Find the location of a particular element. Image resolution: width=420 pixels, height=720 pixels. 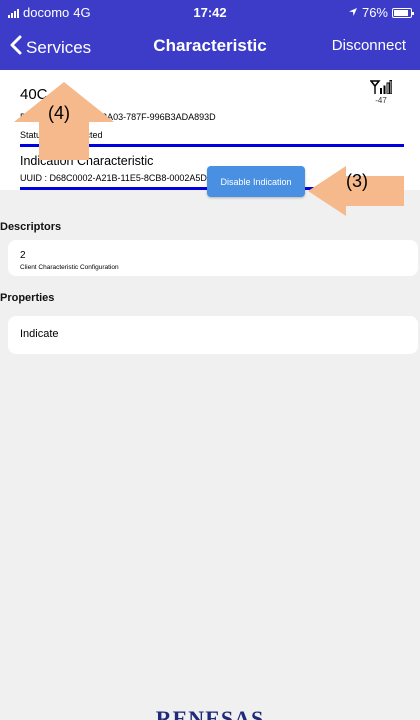

disable-indication-button: Disable Indication is located at coordinates (256, 181).